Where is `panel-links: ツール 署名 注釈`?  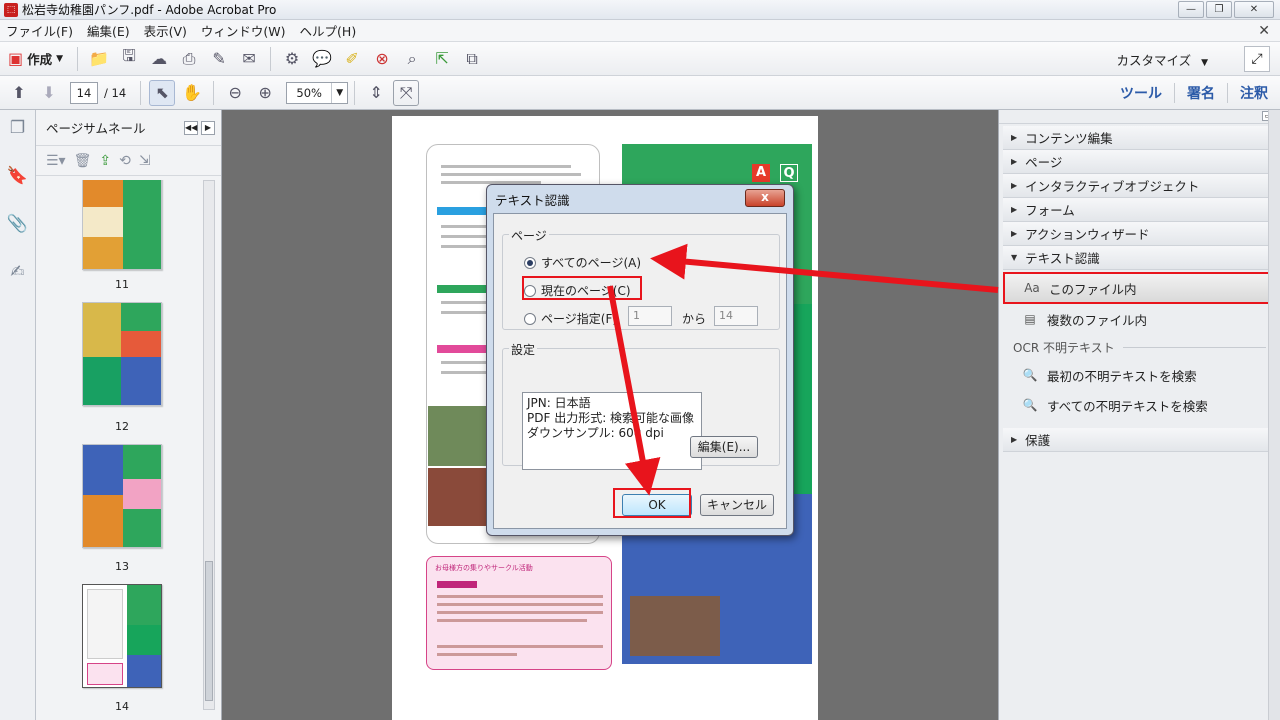
panel-links: ツール 署名 注釈 is located at coordinates (1194, 93).